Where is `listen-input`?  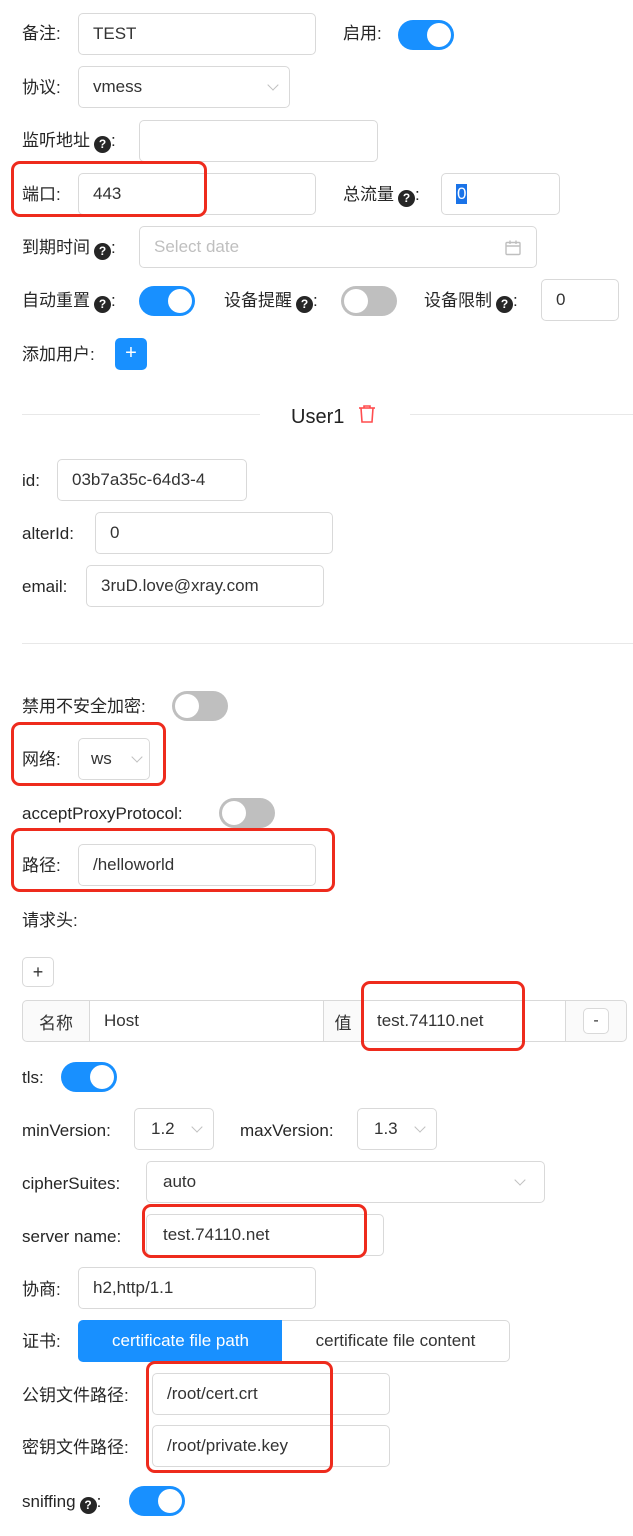 listen-input is located at coordinates (258, 141).